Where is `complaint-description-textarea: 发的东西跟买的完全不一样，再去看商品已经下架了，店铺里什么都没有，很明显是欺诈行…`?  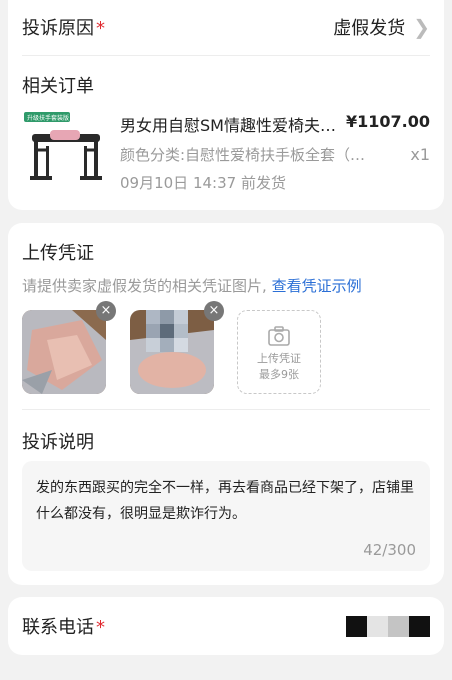
complaint-description-textarea: 发的东西跟买的完全不一样，再去看商品已经下架了，店铺里什么都没有，很明显是欺诈行… is located at coordinates (226, 516).